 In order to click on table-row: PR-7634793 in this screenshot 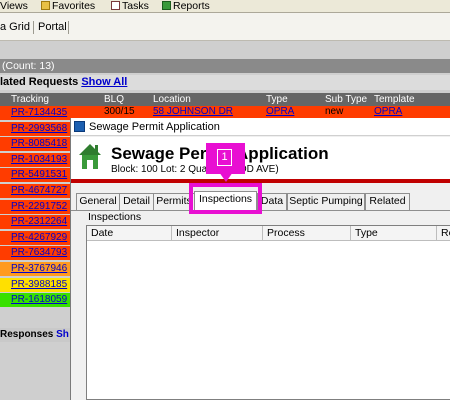, I will do `click(35, 253)`.